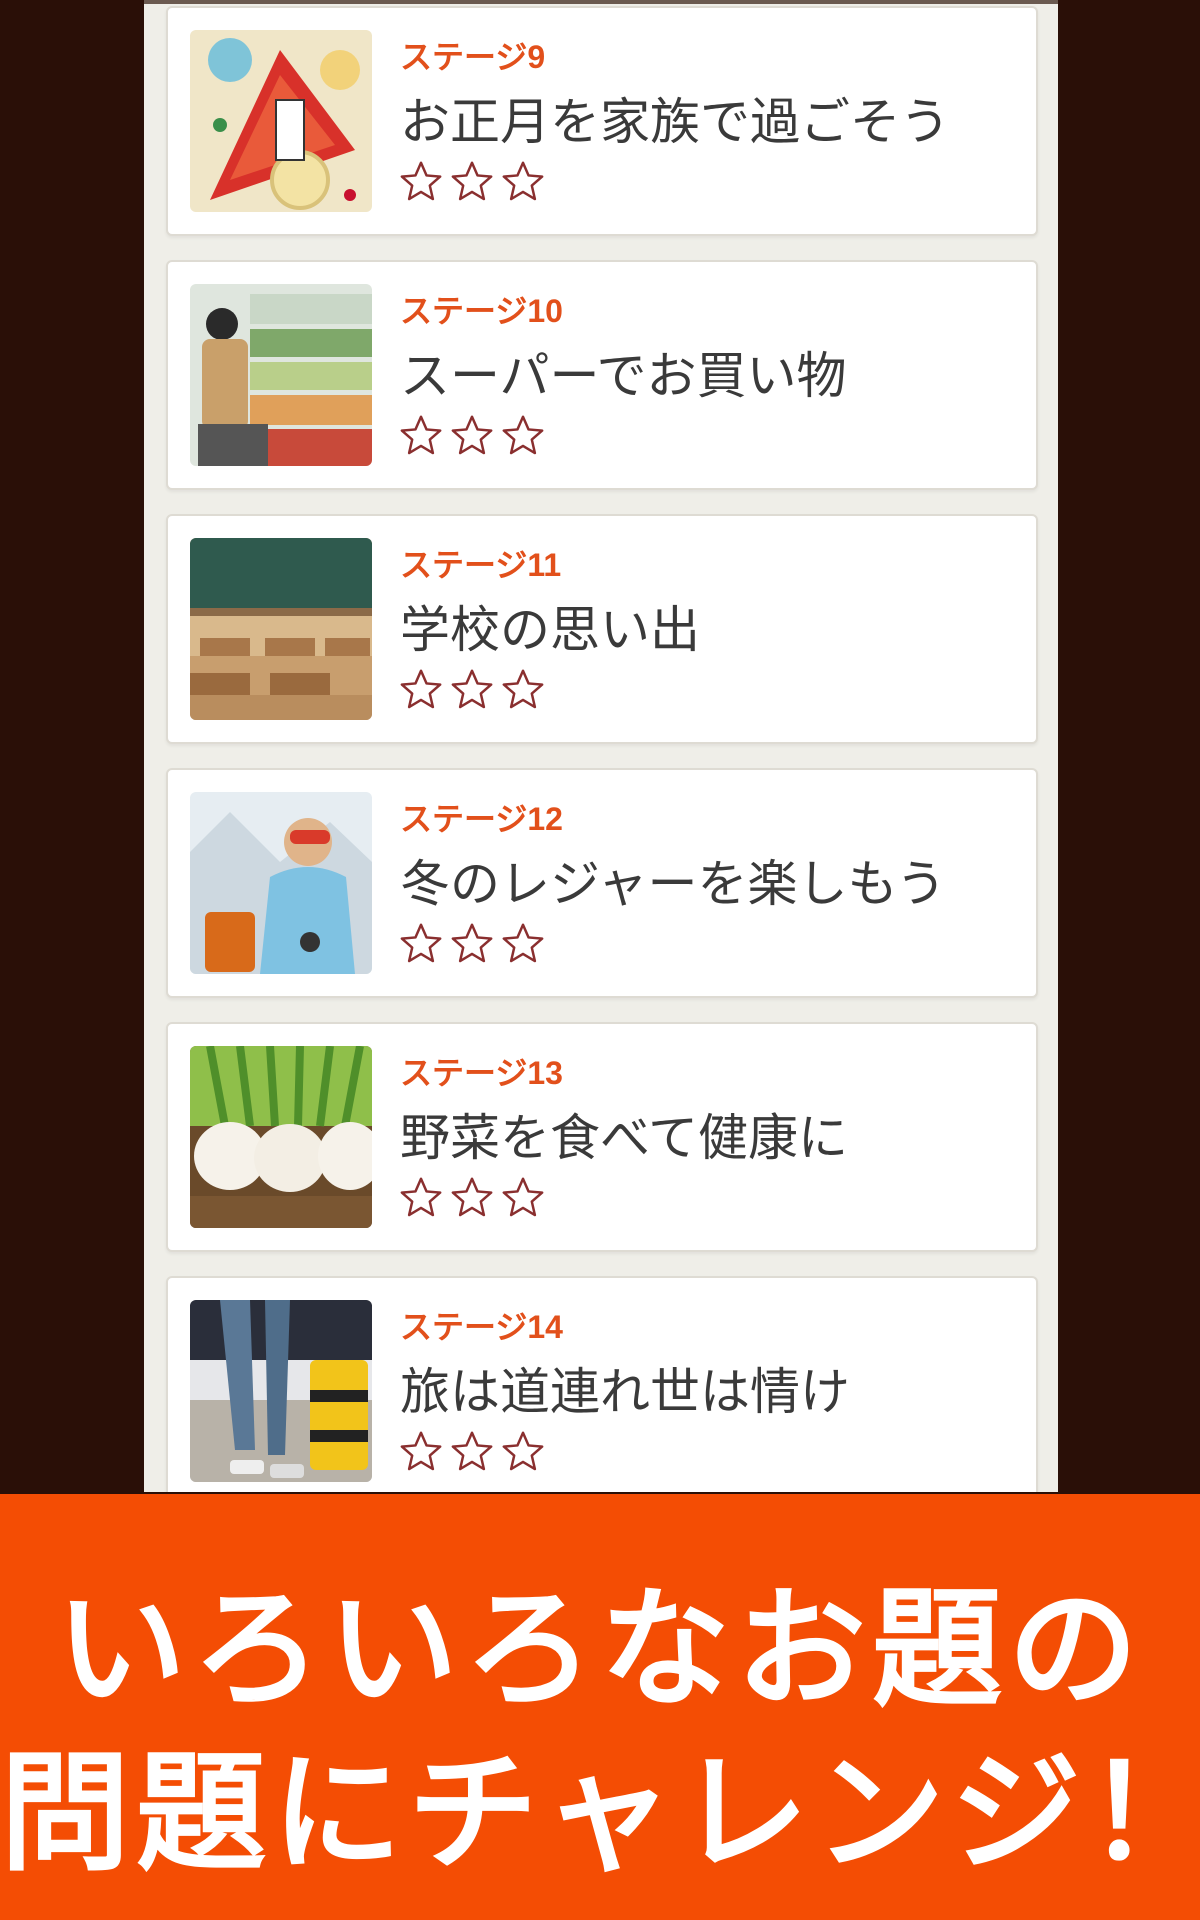 This screenshot has height=1920, width=1200. What do you see at coordinates (600, 1813) in the screenshot?
I see `banner-headline-line-2: 問題にチャレンジ！` at bounding box center [600, 1813].